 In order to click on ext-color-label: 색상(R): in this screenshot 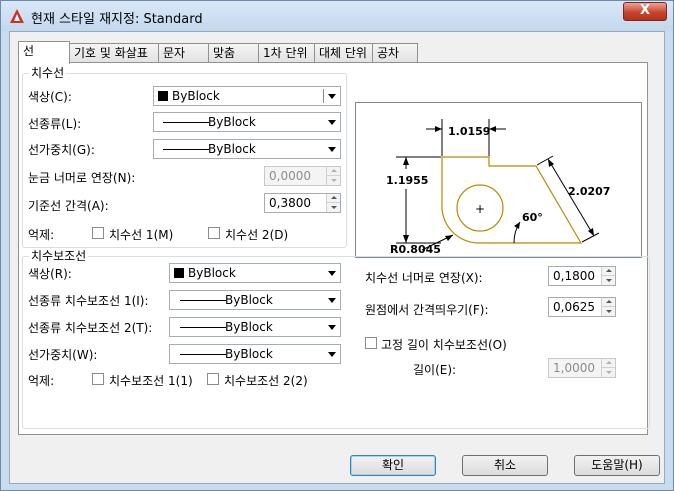, I will do `click(50, 274)`.